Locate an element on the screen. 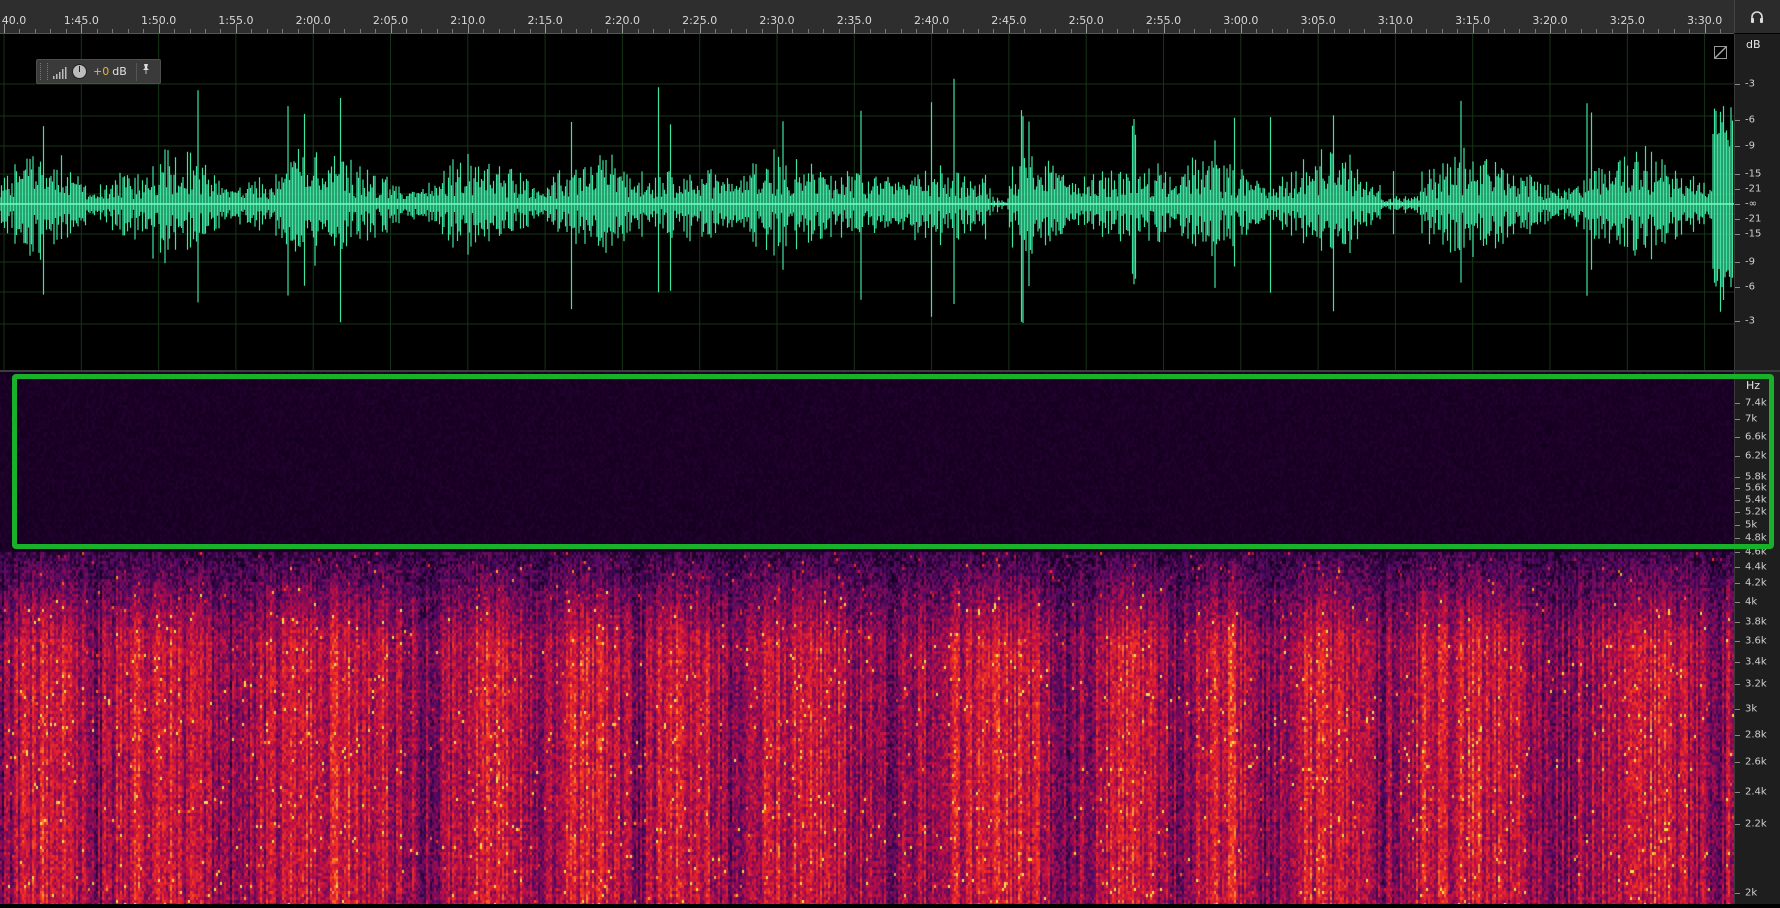 The image size is (1780, 908). fit-view-icon is located at coordinates (1720, 52).